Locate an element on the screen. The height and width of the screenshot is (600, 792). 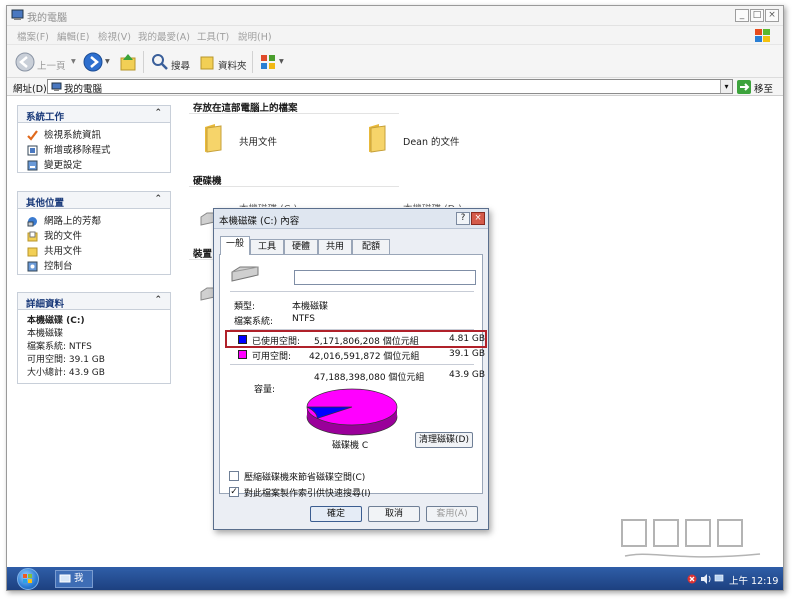
folders-button: 資料夾 is located at coordinates (232, 65).